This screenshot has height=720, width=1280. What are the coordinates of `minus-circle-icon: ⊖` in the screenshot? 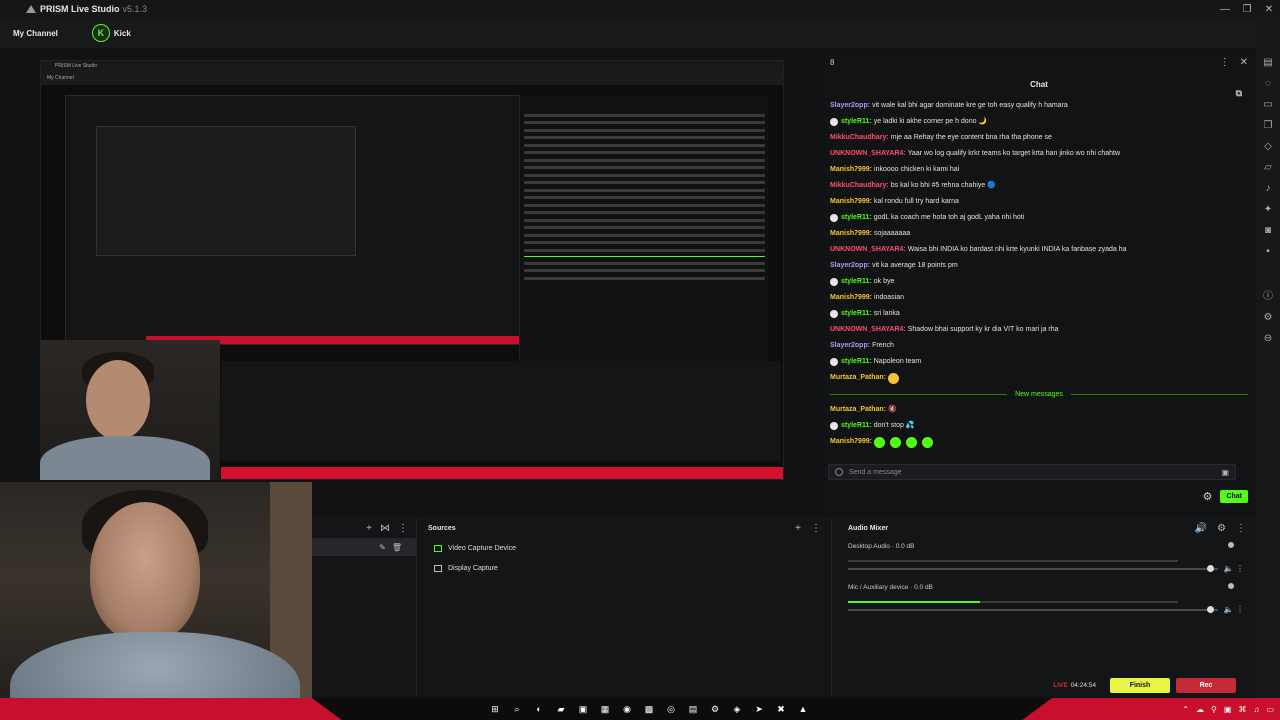 It's located at (1268, 338).